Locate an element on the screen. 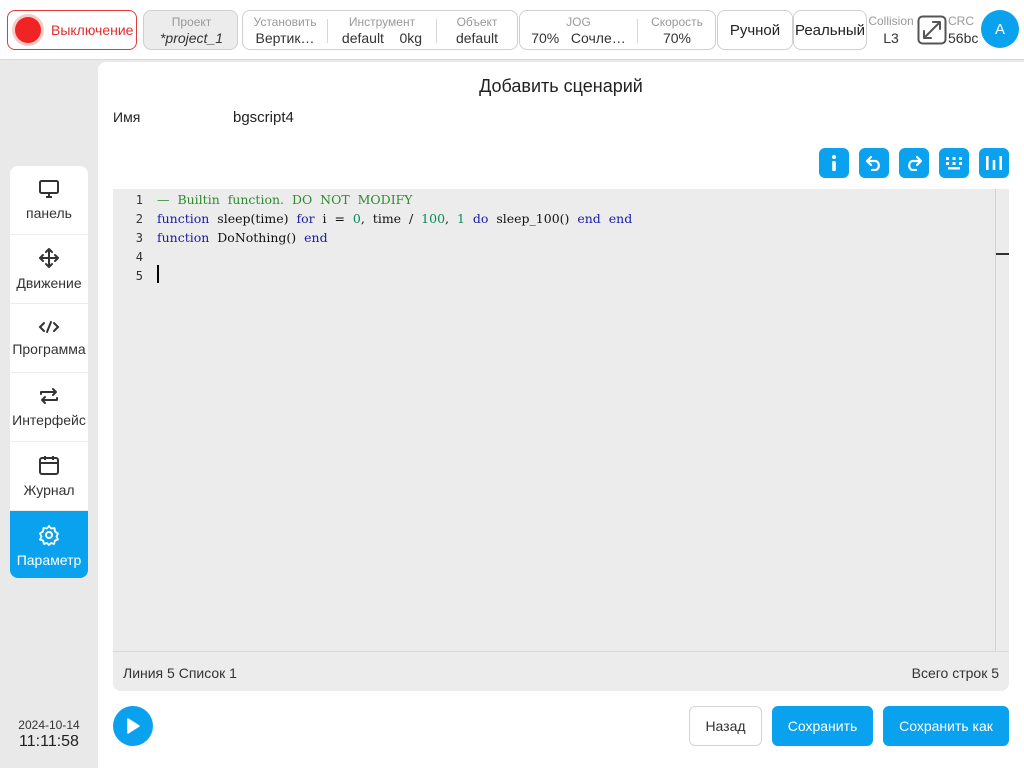  back-button: Назад is located at coordinates (725, 726).